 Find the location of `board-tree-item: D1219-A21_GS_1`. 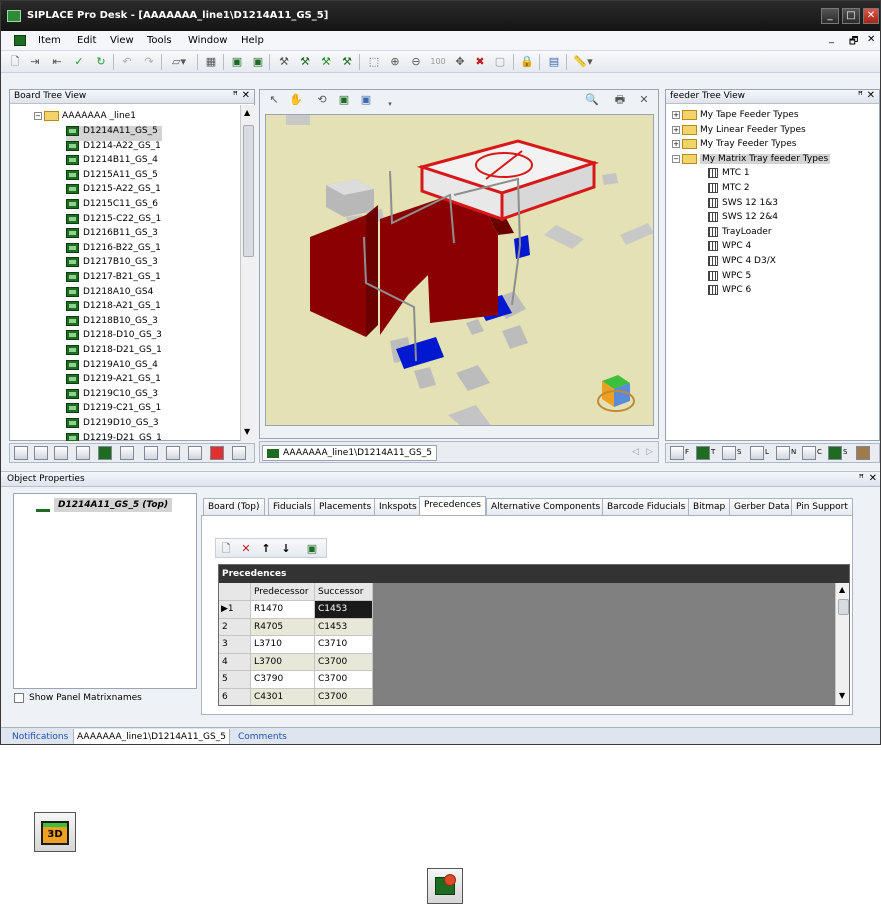

board-tree-item: D1219-A21_GS_1 is located at coordinates (113, 381).